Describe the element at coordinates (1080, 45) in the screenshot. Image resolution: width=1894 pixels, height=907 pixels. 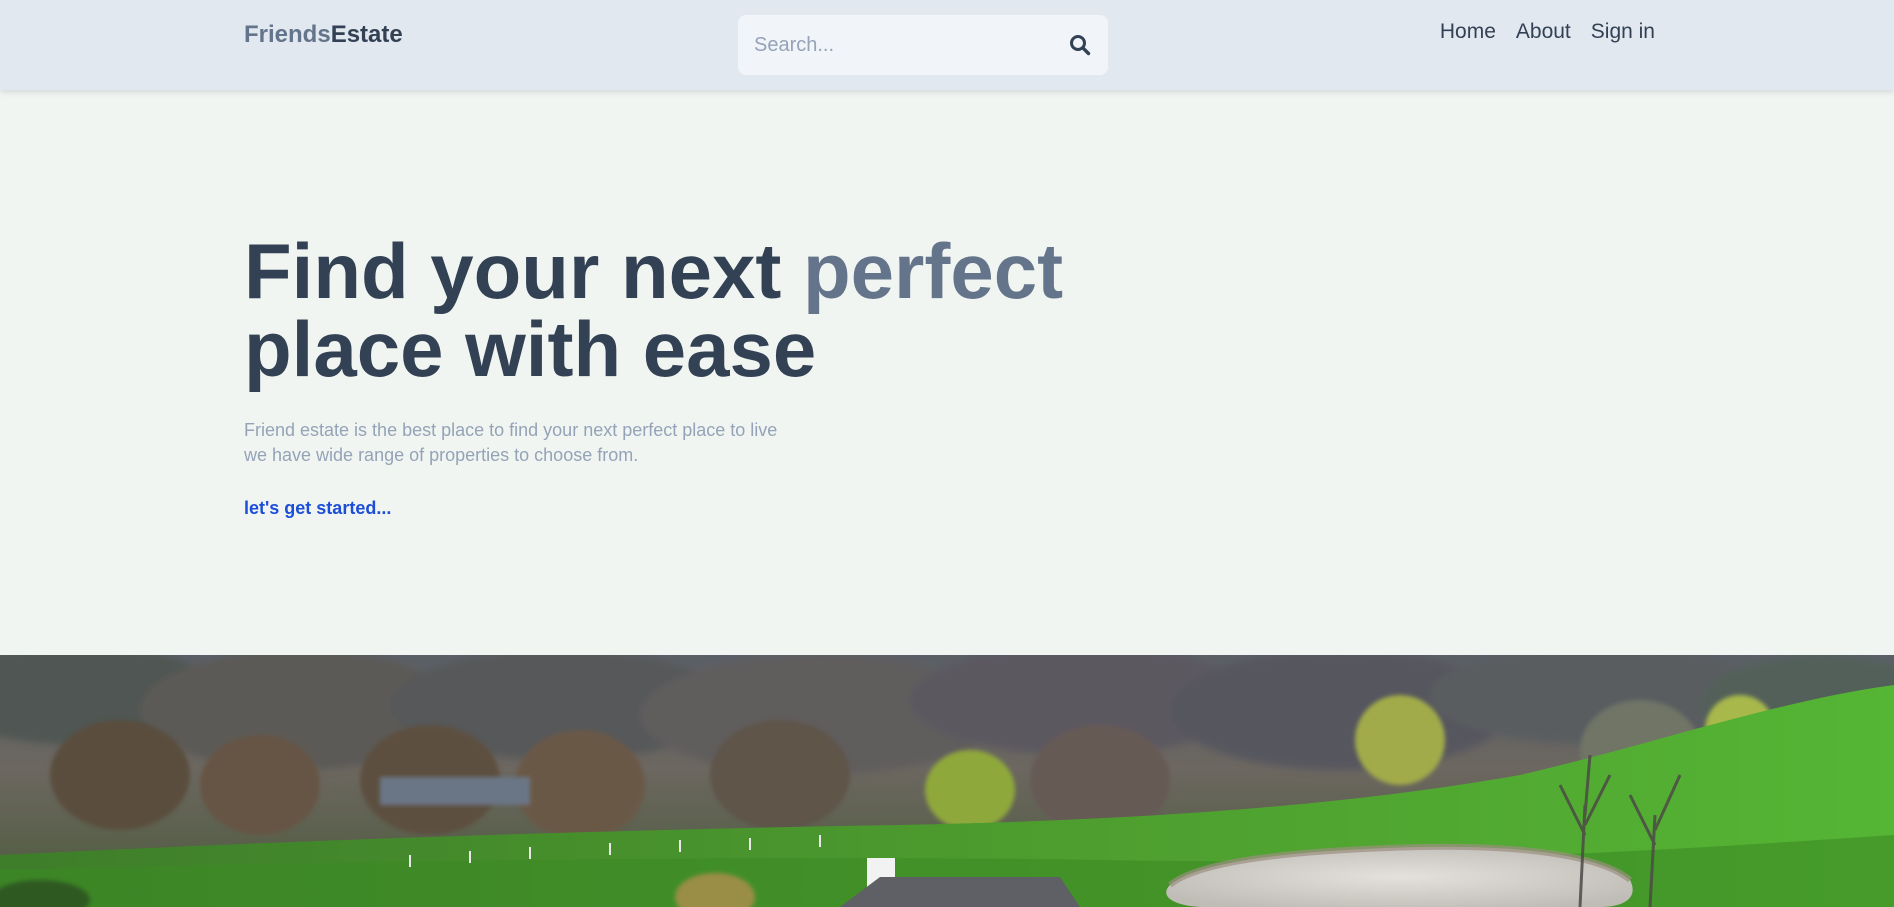
I see `search-icon` at that location.